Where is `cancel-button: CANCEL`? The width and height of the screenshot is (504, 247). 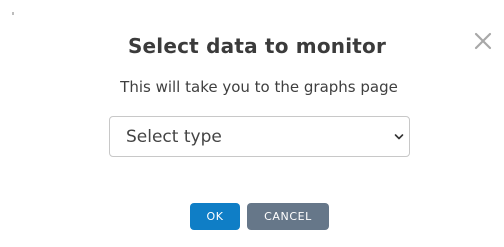
cancel-button: CANCEL is located at coordinates (288, 216).